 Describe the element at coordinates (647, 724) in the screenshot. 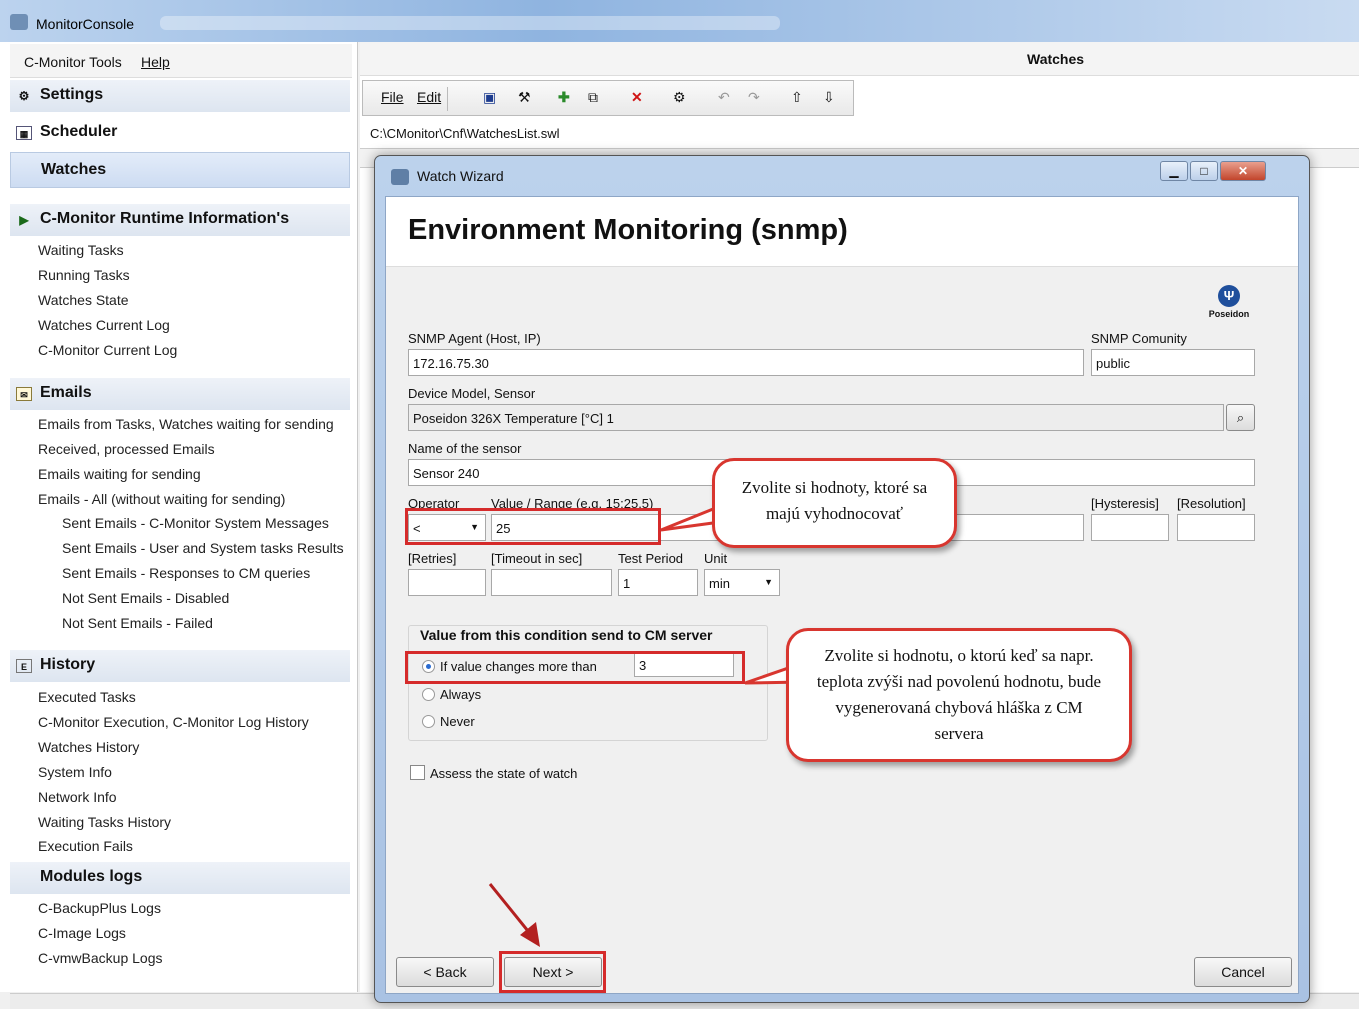

I see `annotation-arrows` at that location.